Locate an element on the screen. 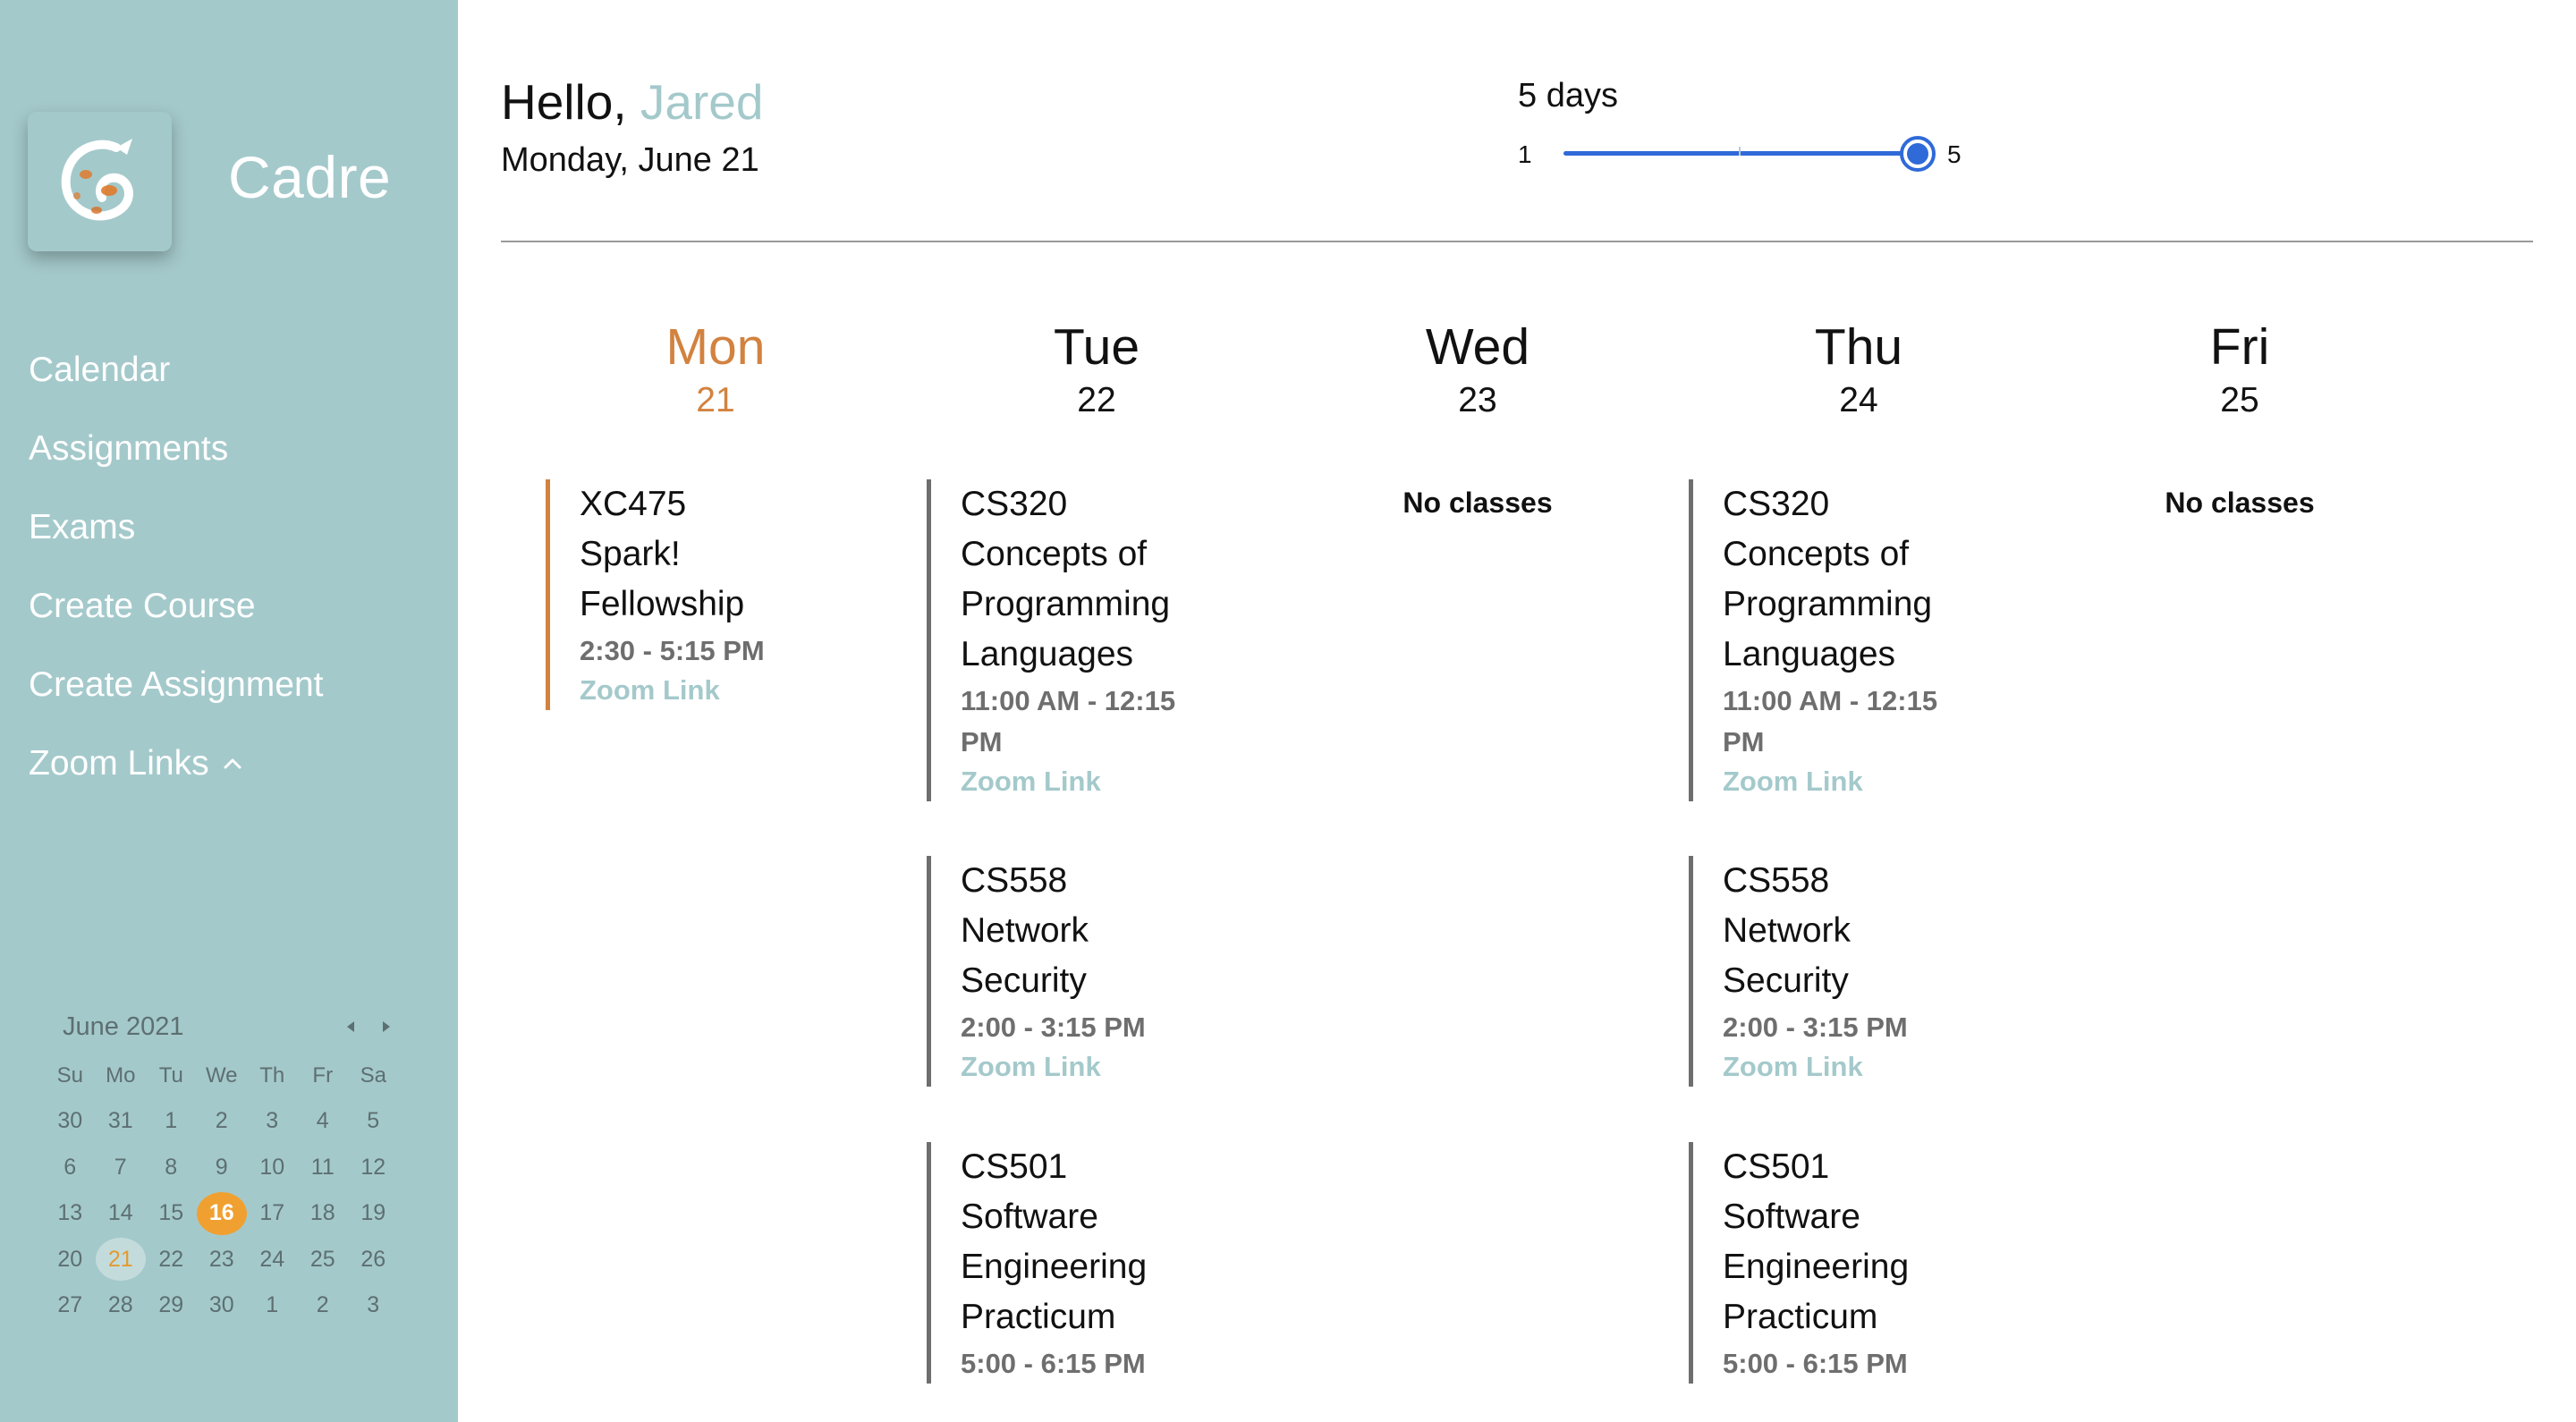 The height and width of the screenshot is (1422, 2576). mini-calendar-day: 19 is located at coordinates (373, 1213).